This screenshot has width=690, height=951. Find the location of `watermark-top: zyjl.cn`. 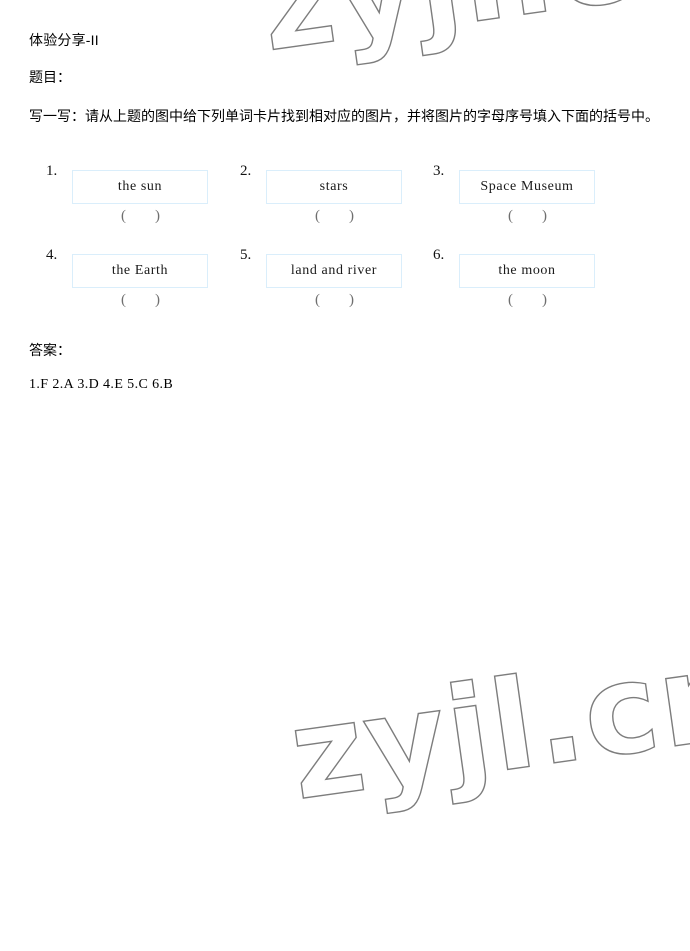

watermark-top: zyjl.cn is located at coordinates (470, 40).